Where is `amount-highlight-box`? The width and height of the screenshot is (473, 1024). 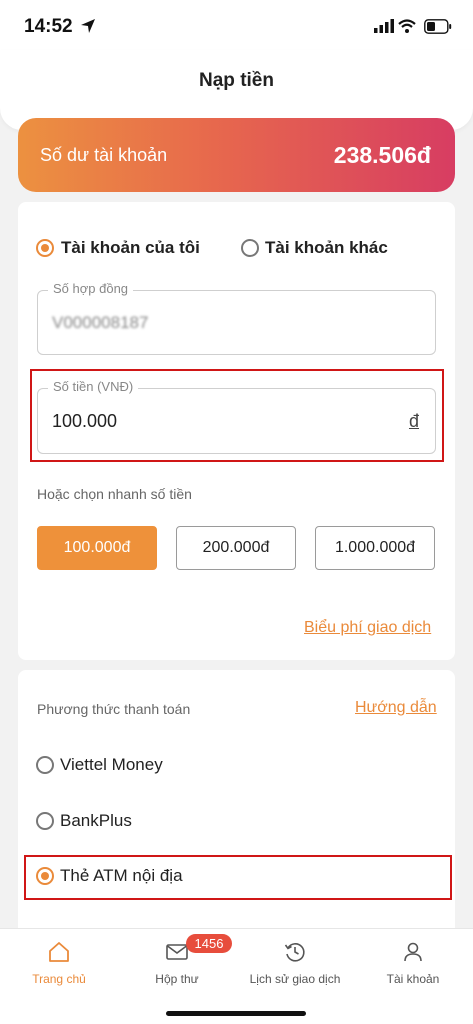
amount-highlight-box is located at coordinates (237, 415).